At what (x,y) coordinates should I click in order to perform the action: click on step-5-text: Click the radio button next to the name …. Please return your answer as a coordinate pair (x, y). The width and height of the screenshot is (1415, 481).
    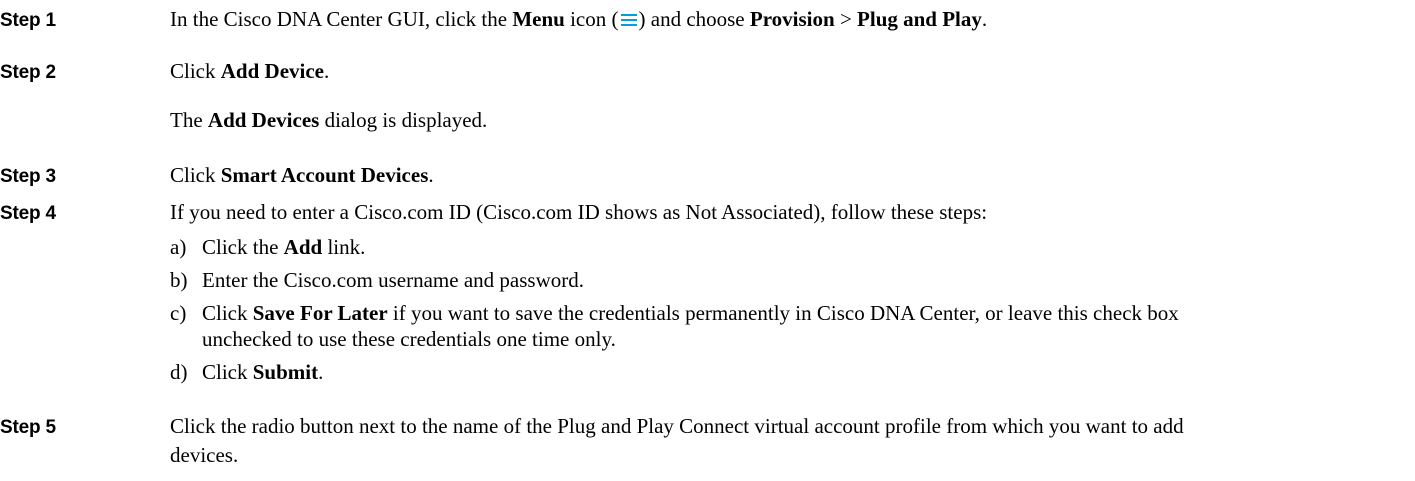
    Looking at the image, I should click on (677, 426).